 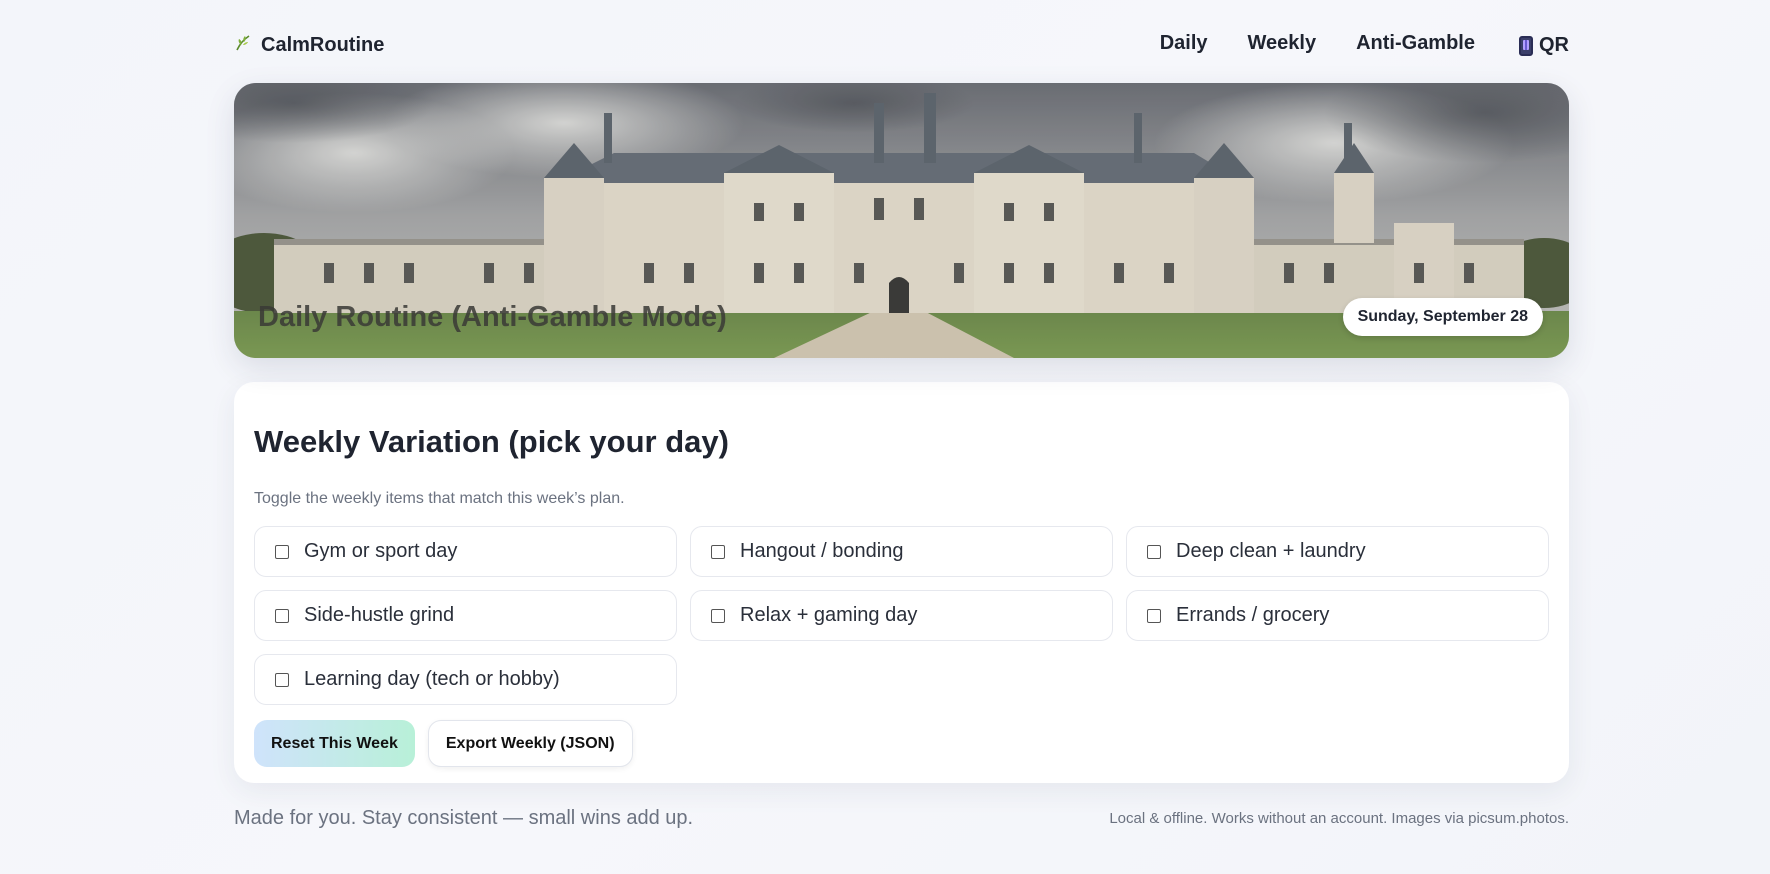 I want to click on reset-week-button: Reset This Week, so click(x=334, y=743).